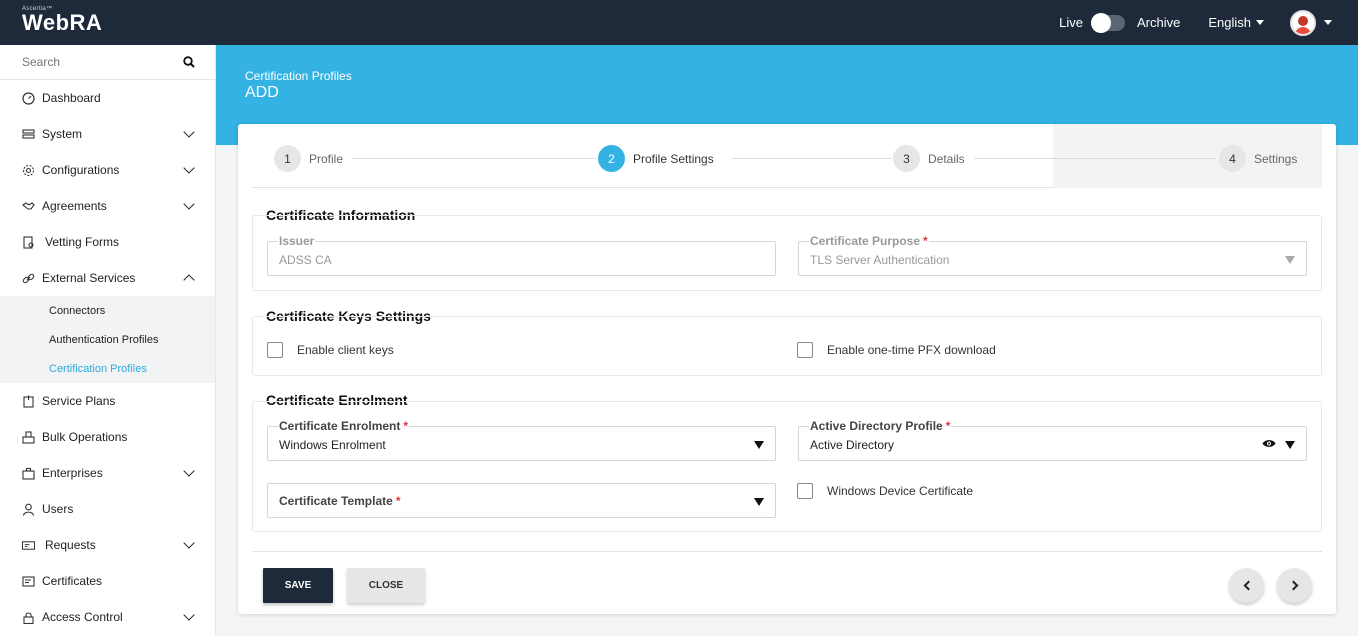  I want to click on sidebar-item-access-control: Access Control, so click(107, 617).